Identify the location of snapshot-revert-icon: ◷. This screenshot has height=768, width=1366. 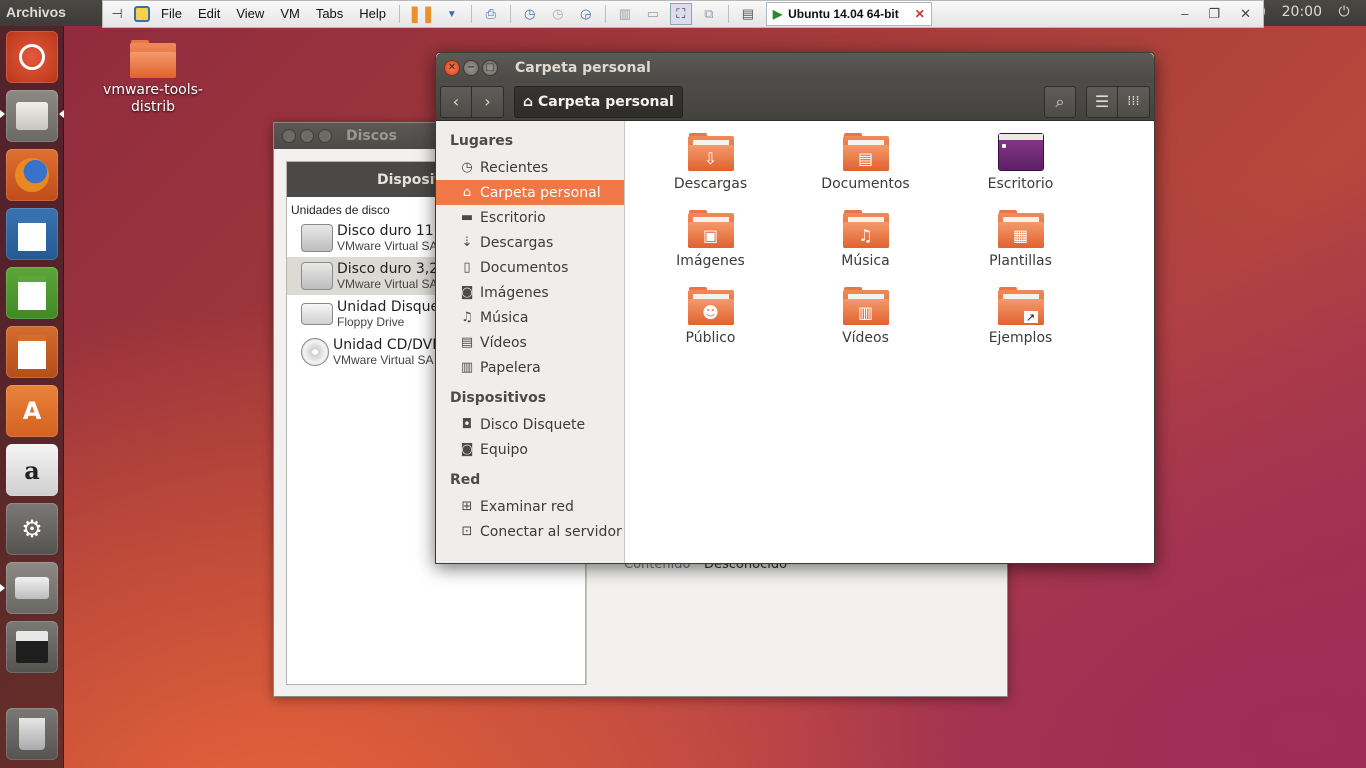
(558, 14).